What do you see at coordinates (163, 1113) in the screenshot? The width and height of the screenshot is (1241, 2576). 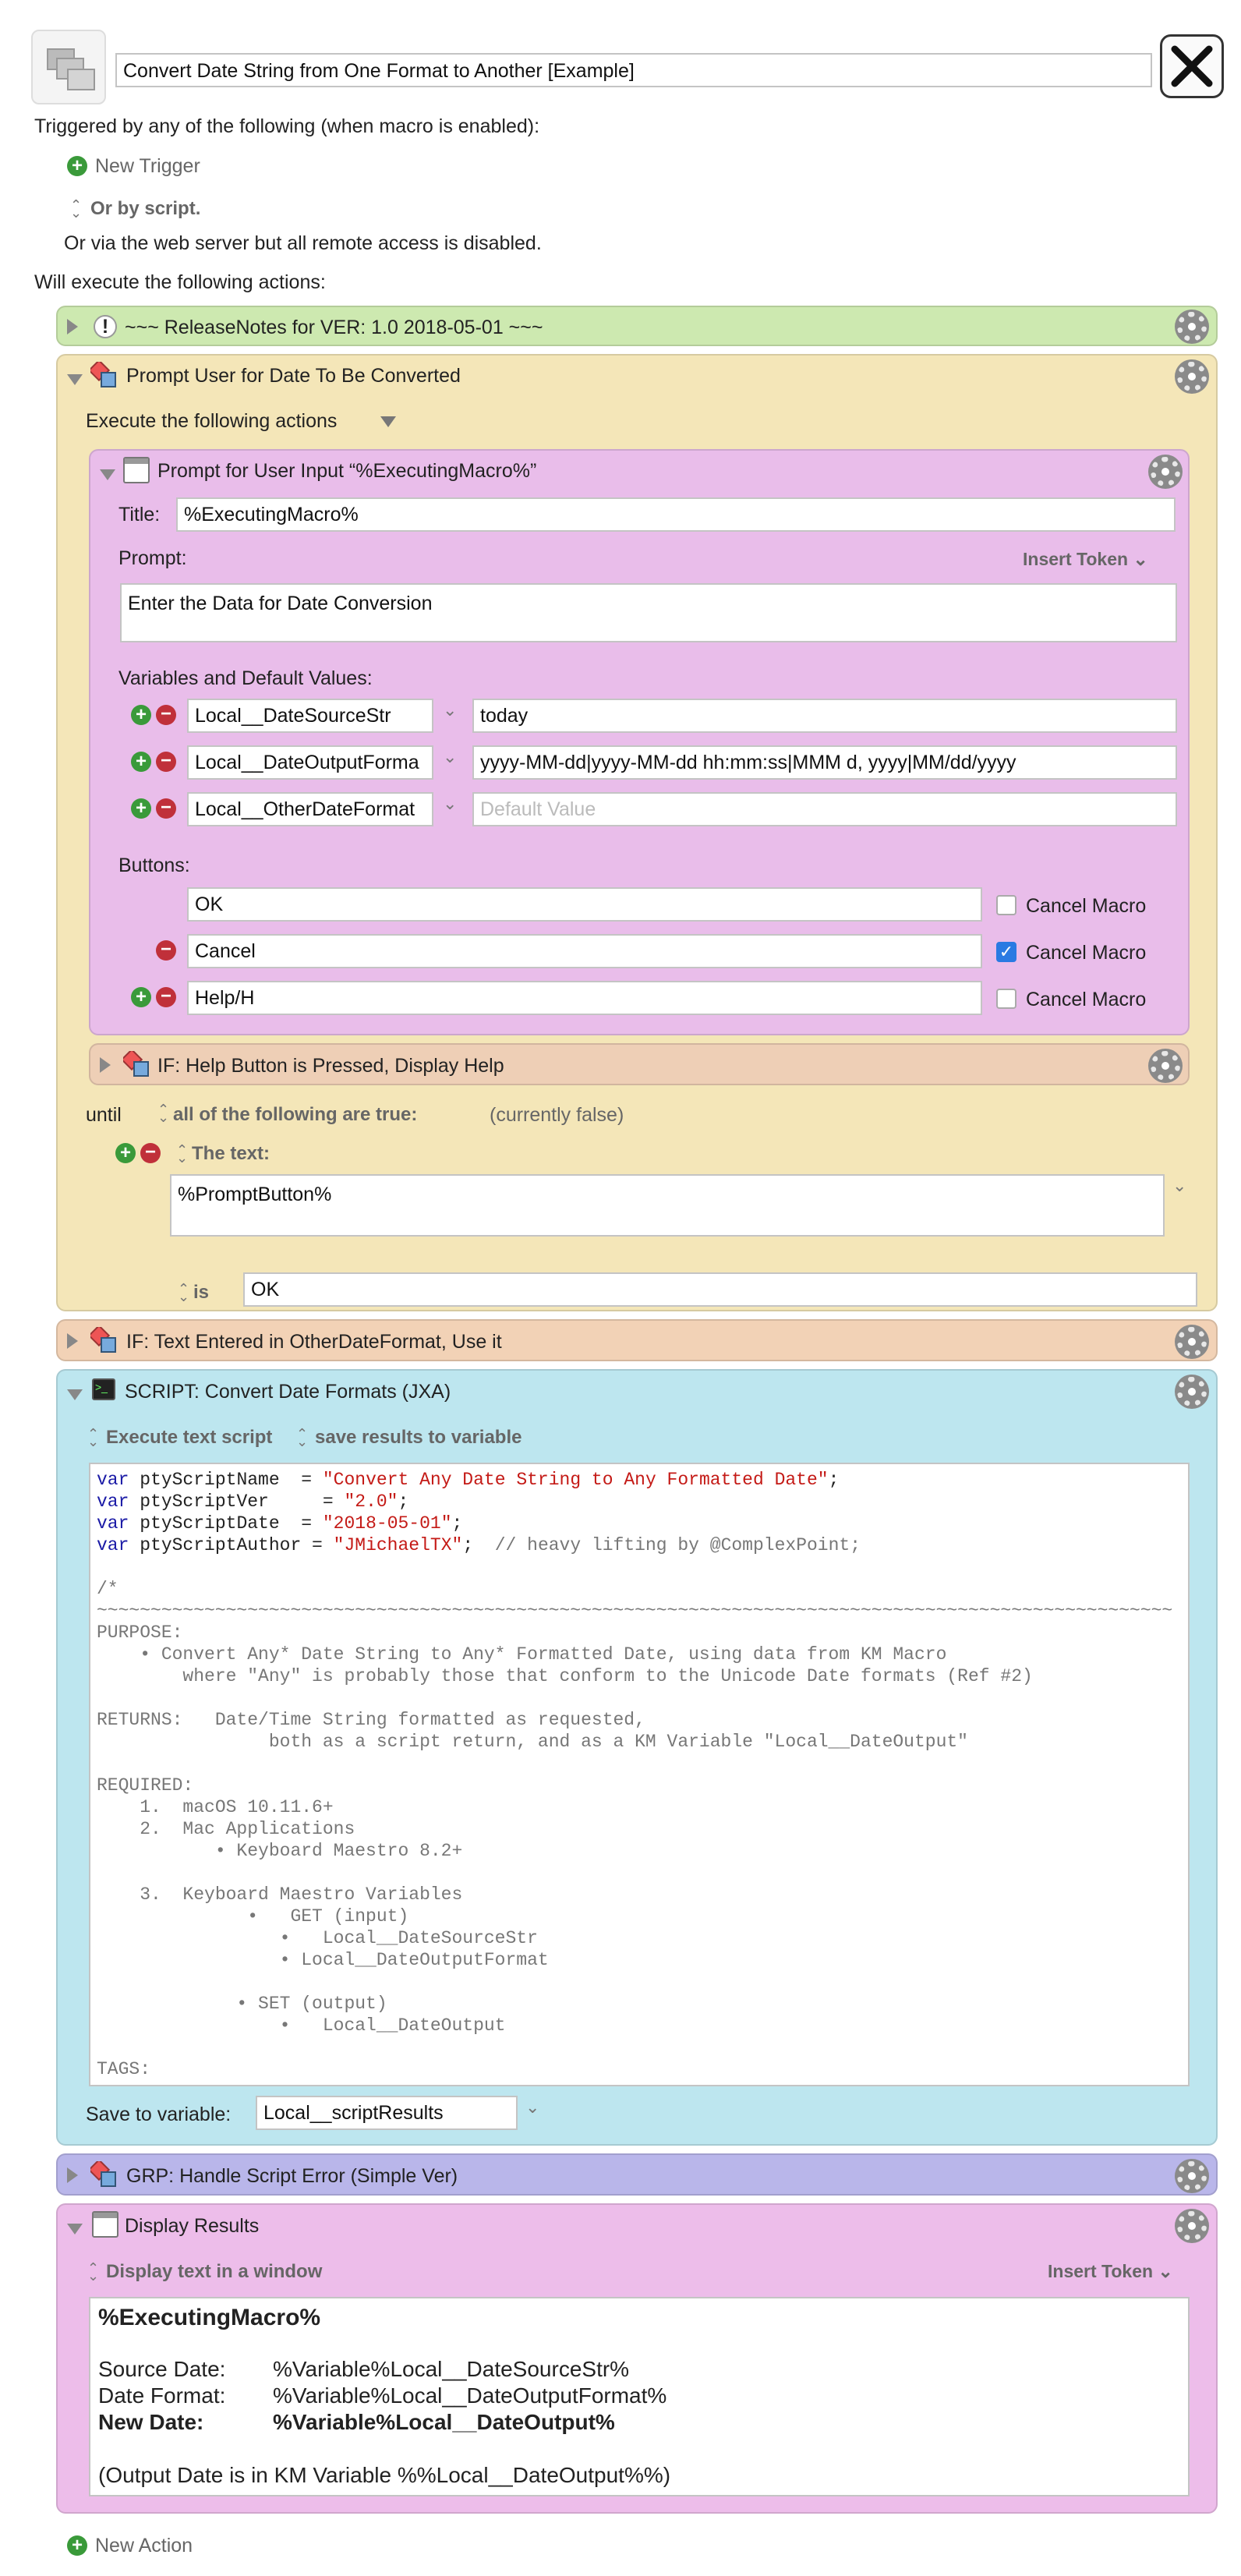 I see `condition-updown-icon: ⌃ ⌄` at bounding box center [163, 1113].